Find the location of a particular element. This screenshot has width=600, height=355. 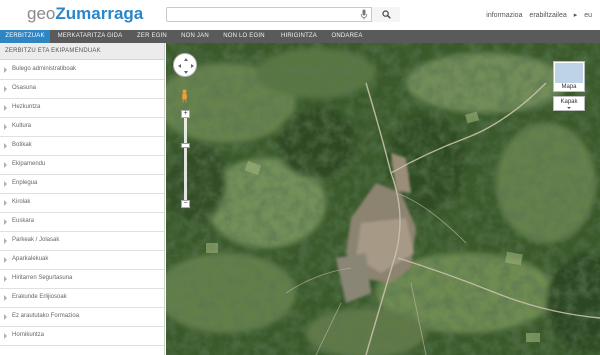

map-thumbnail-icon is located at coordinates (569, 73).